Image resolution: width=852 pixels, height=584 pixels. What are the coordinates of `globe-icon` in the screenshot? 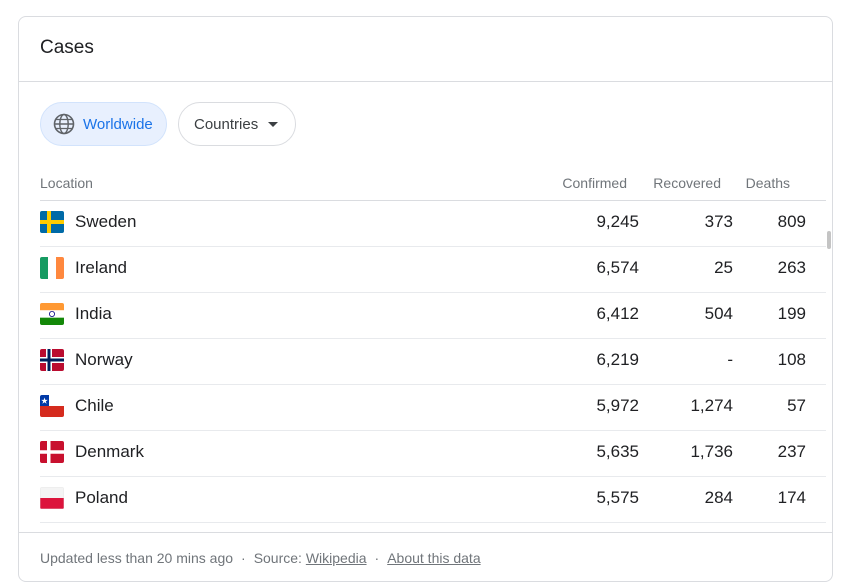 It's located at (64, 124).